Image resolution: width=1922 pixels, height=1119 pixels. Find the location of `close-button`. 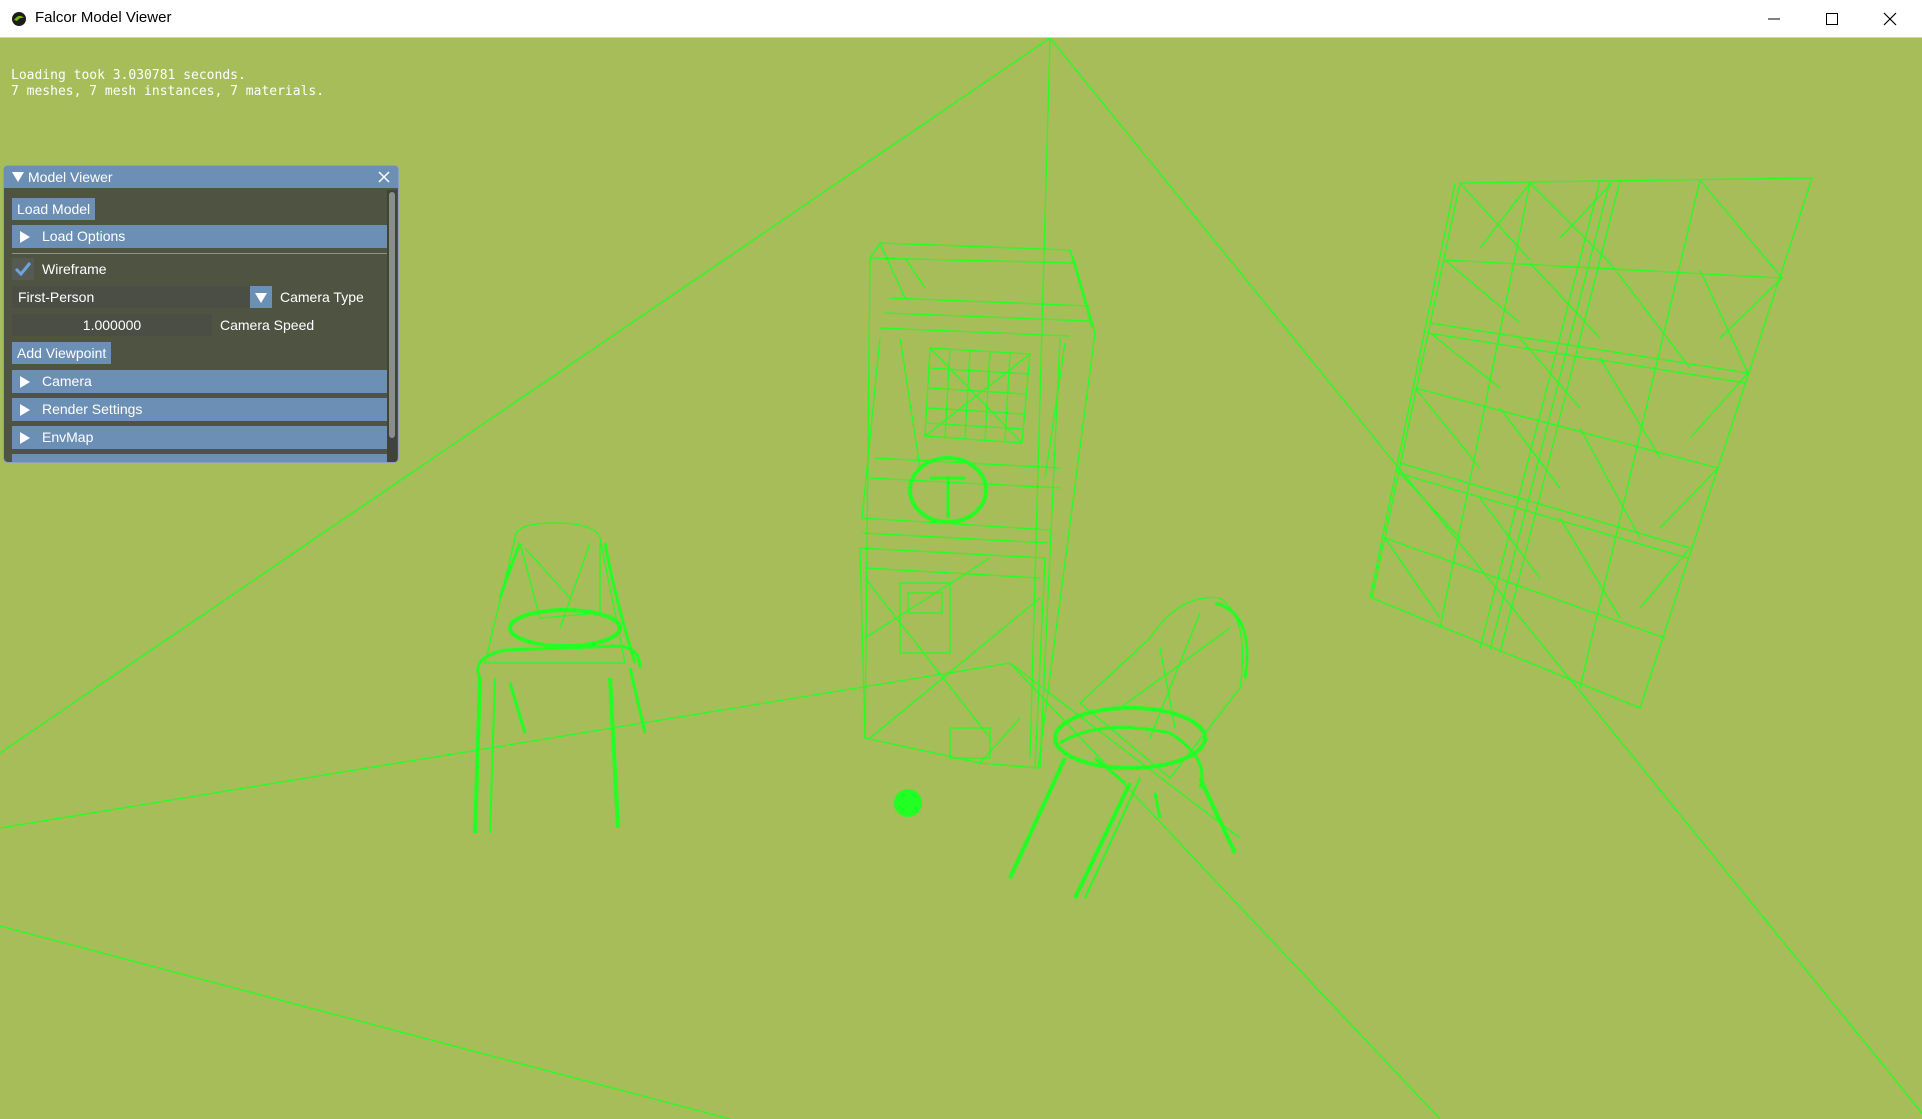

close-button is located at coordinates (1890, 19).